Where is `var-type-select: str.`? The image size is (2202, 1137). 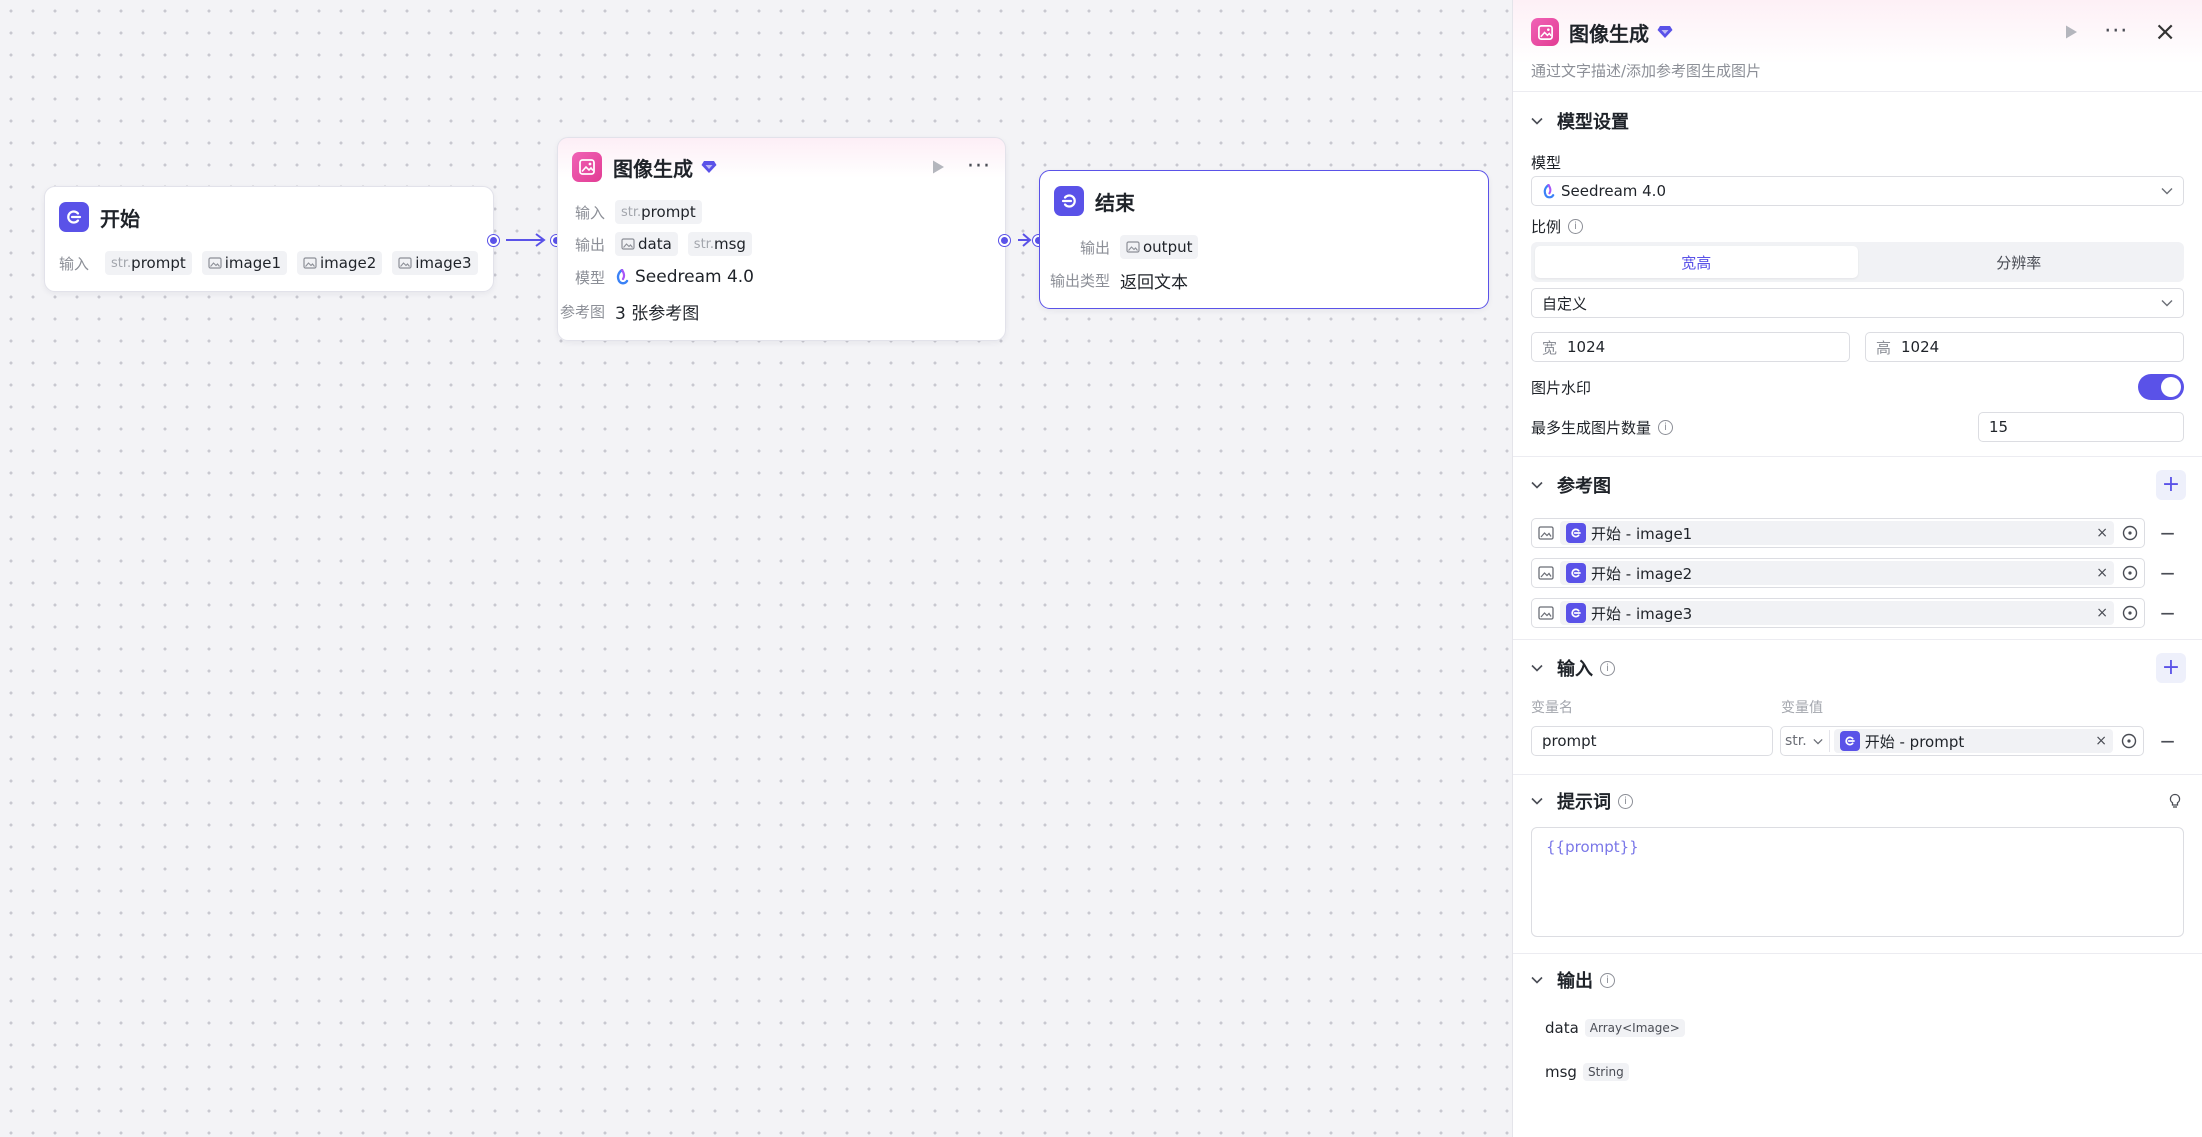
var-type-select: str. is located at coordinates (1807, 741).